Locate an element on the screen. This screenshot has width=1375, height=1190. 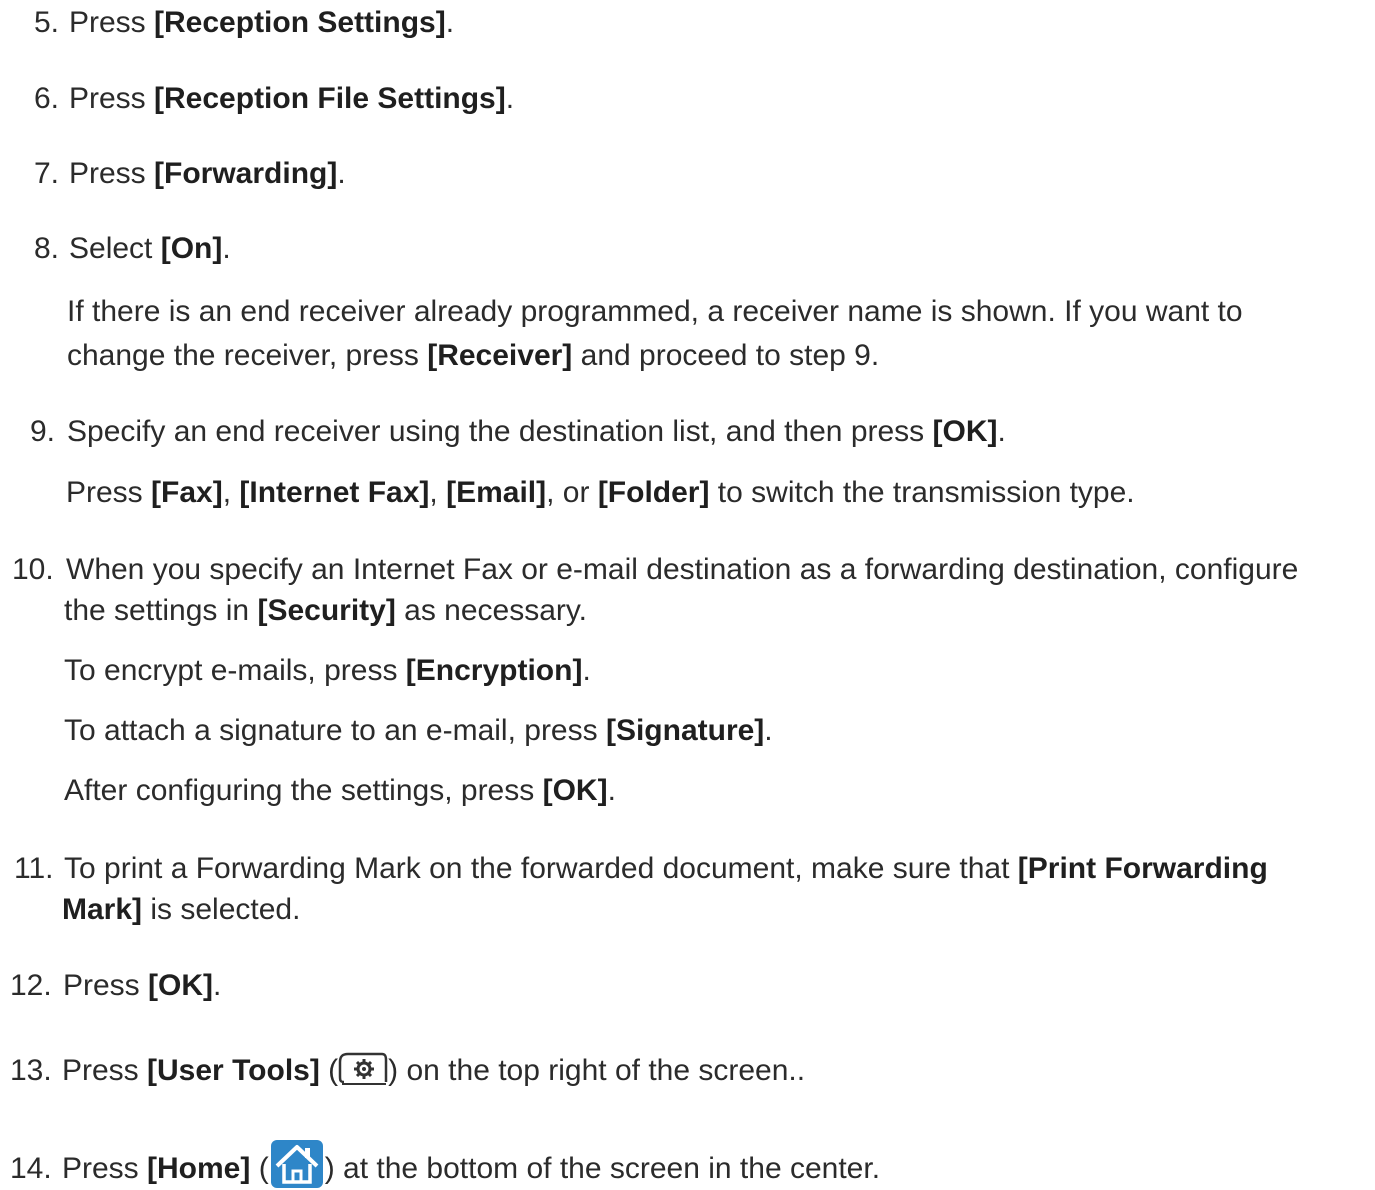
ui-label-bold: [Email] is located at coordinates (496, 492).